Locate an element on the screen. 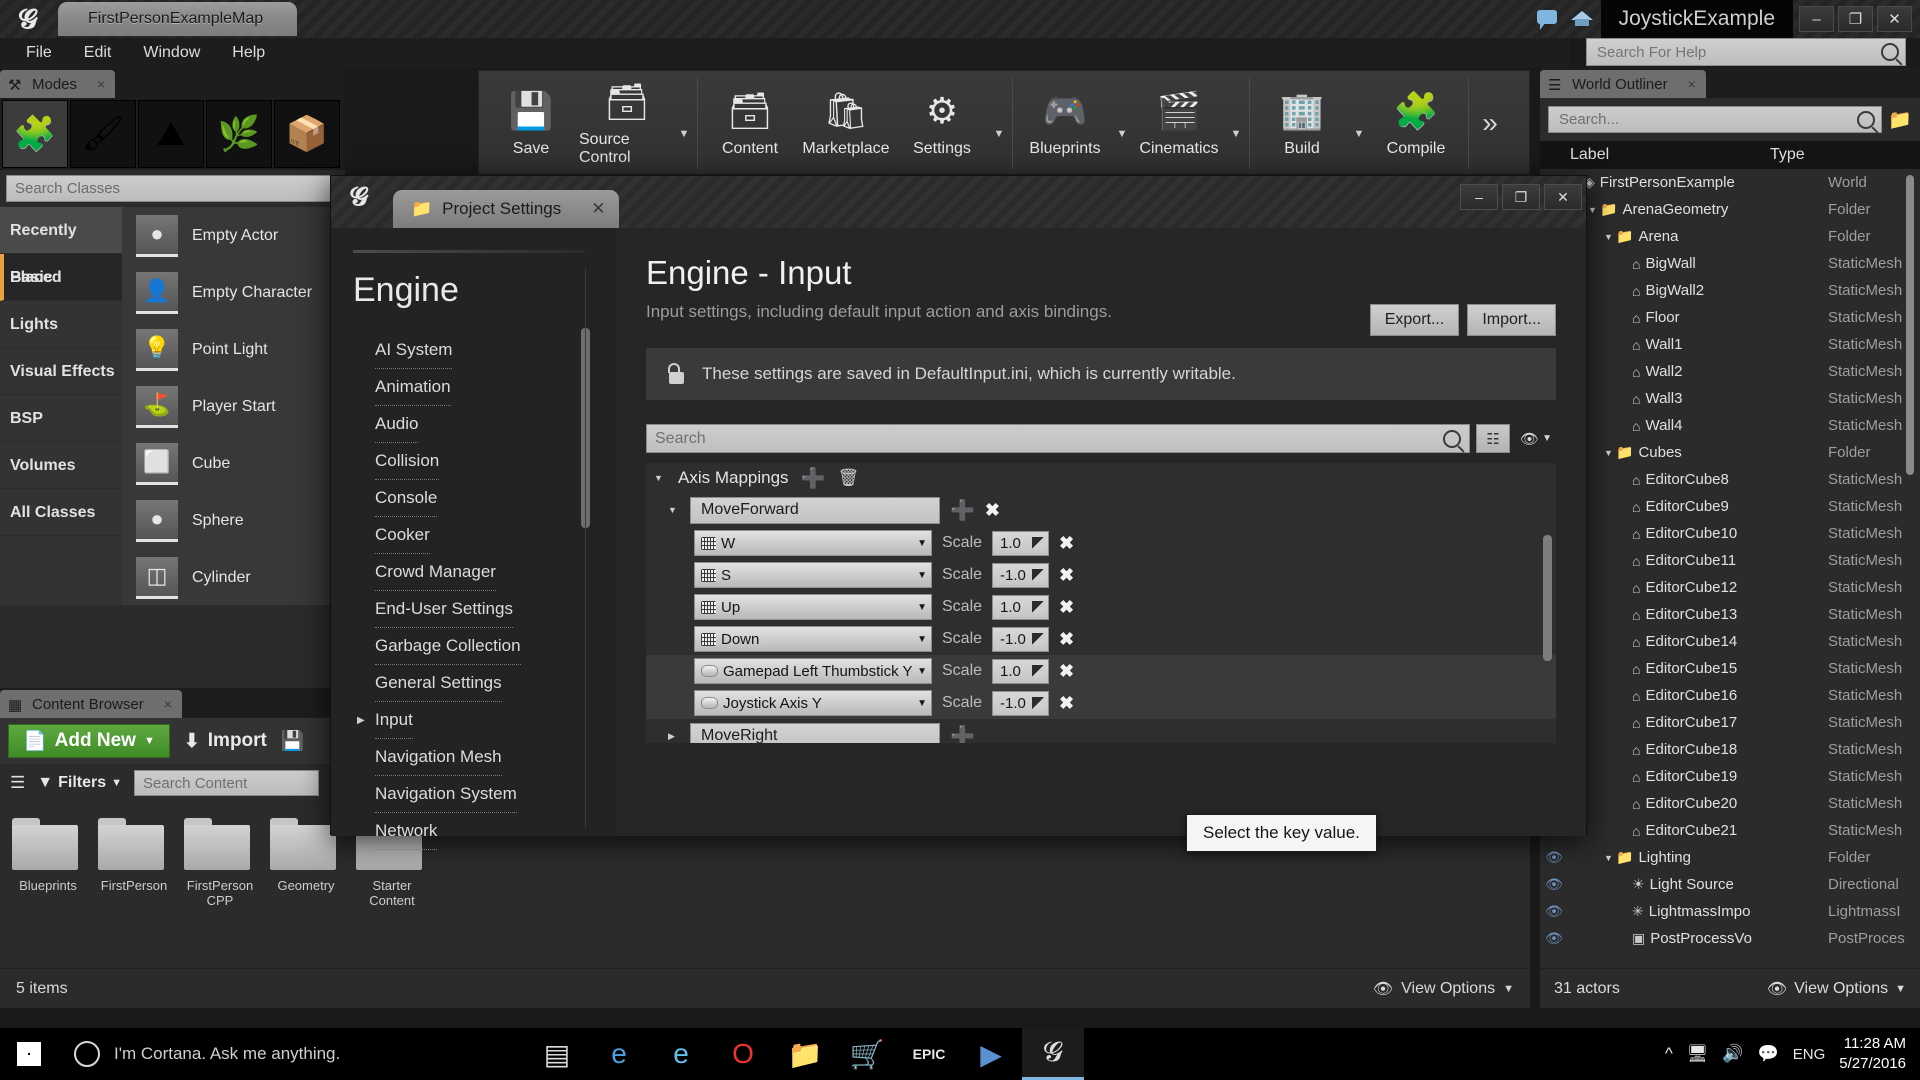 This screenshot has width=1920, height=1080. search-classes-box: Search Classes is located at coordinates (172, 188).